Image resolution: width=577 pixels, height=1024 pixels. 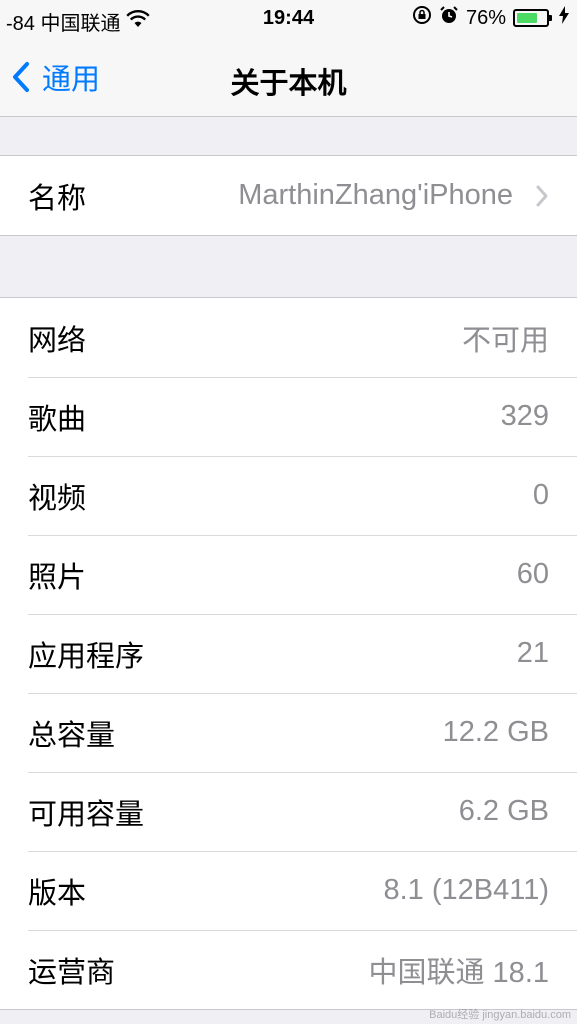 I want to click on info-row-available: 可用容量 6.2 GB, so click(x=288, y=811).